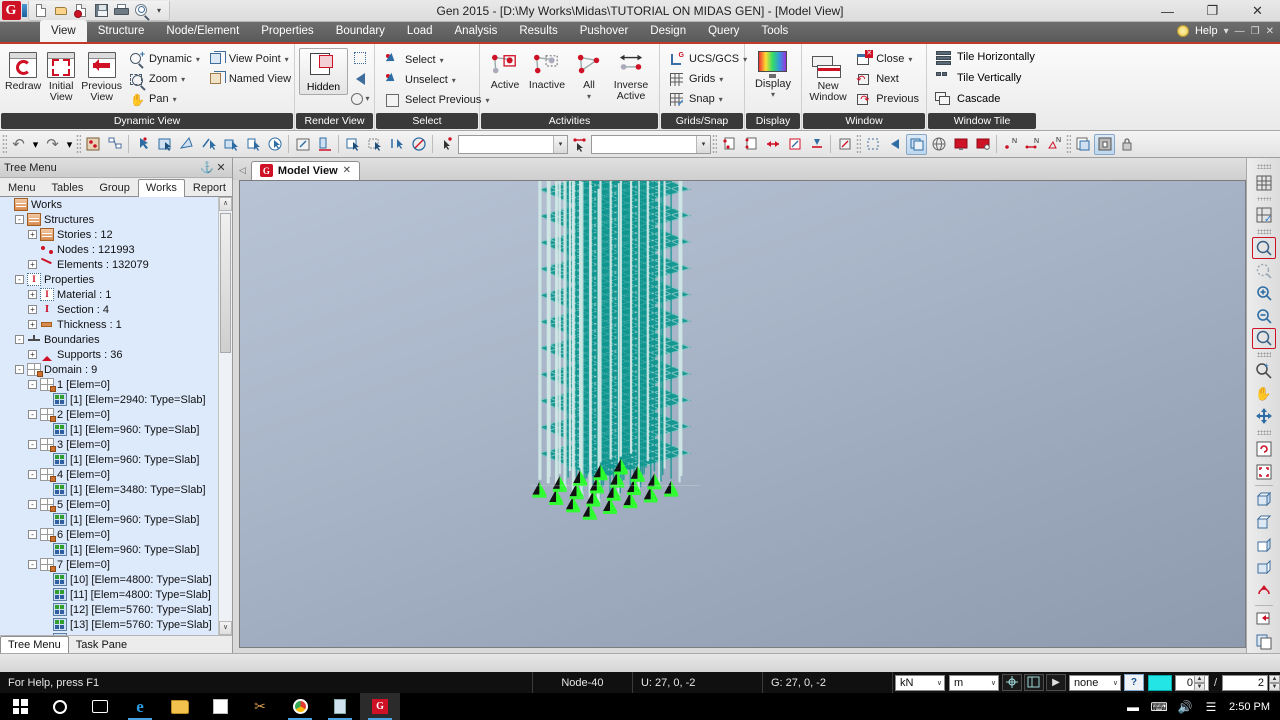 This screenshot has height=720, width=1280. What do you see at coordinates (159, 10) in the screenshot?
I see `quick-access-overflow-icon: ▾` at bounding box center [159, 10].